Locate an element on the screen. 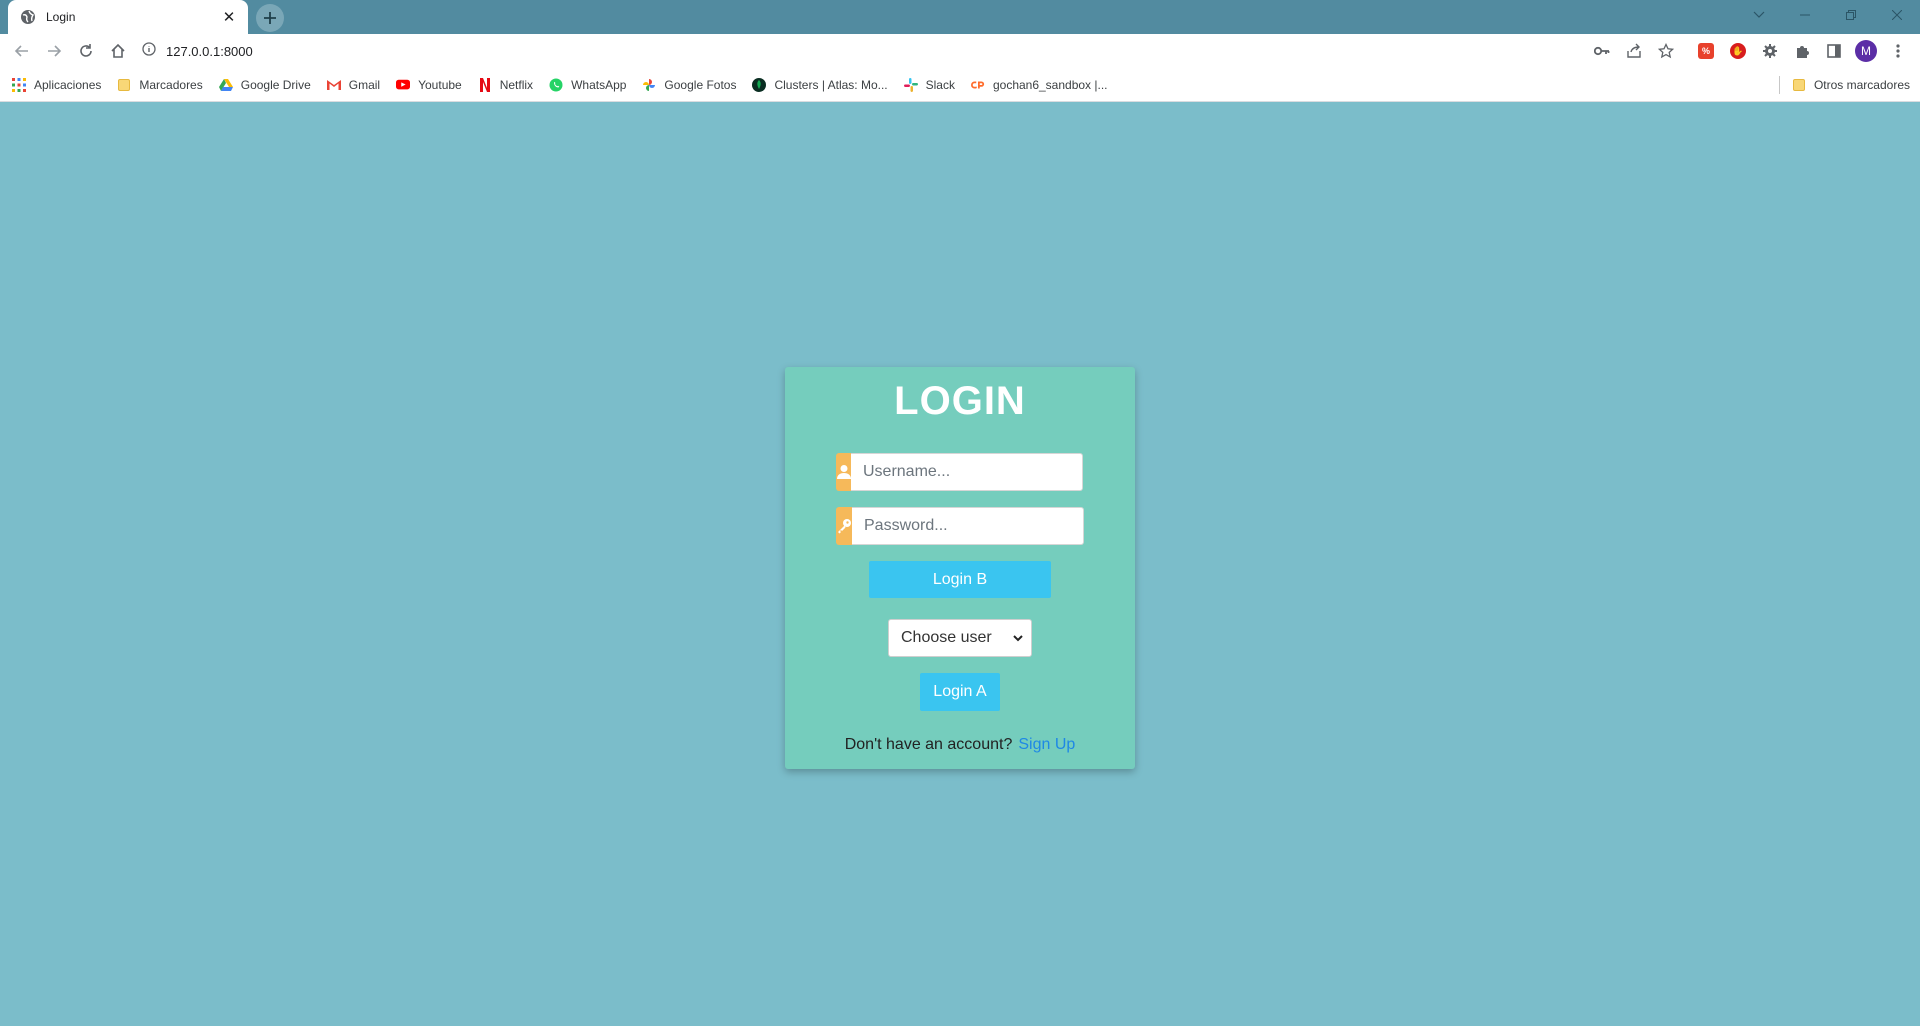 The width and height of the screenshot is (1920, 1026). tab-close-icon: ✕ is located at coordinates (229, 17).